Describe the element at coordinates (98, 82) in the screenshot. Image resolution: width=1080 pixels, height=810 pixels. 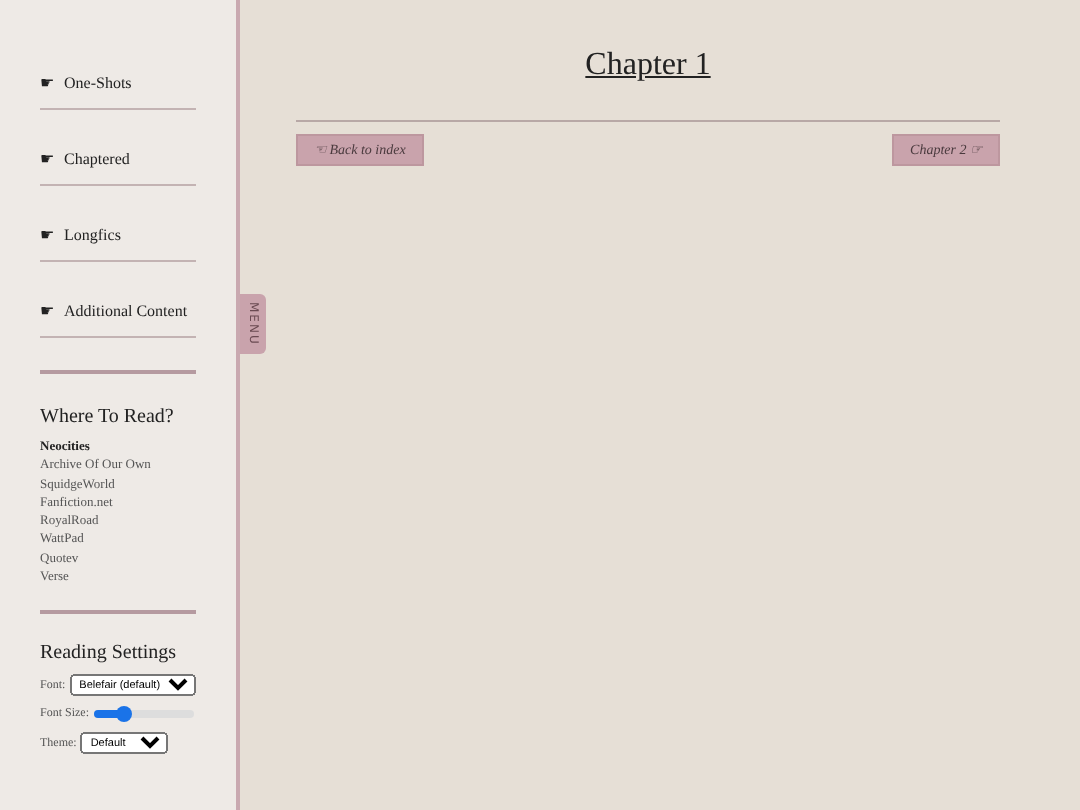
I see `nav-link: One-Shots` at that location.